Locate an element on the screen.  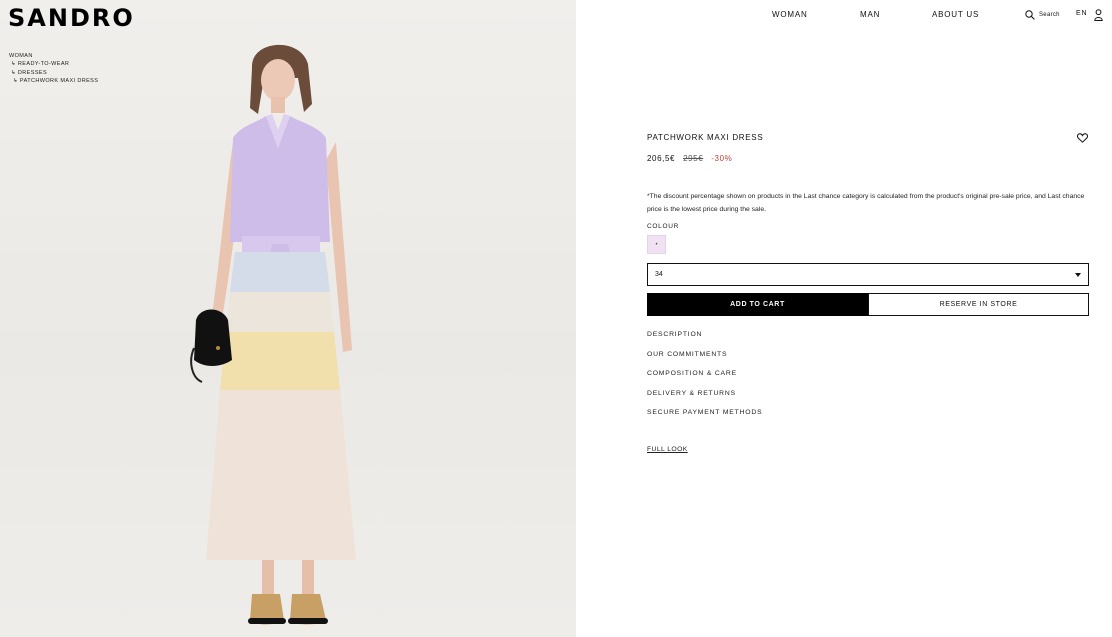
nav-woman: WOMAN is located at coordinates (790, 14).